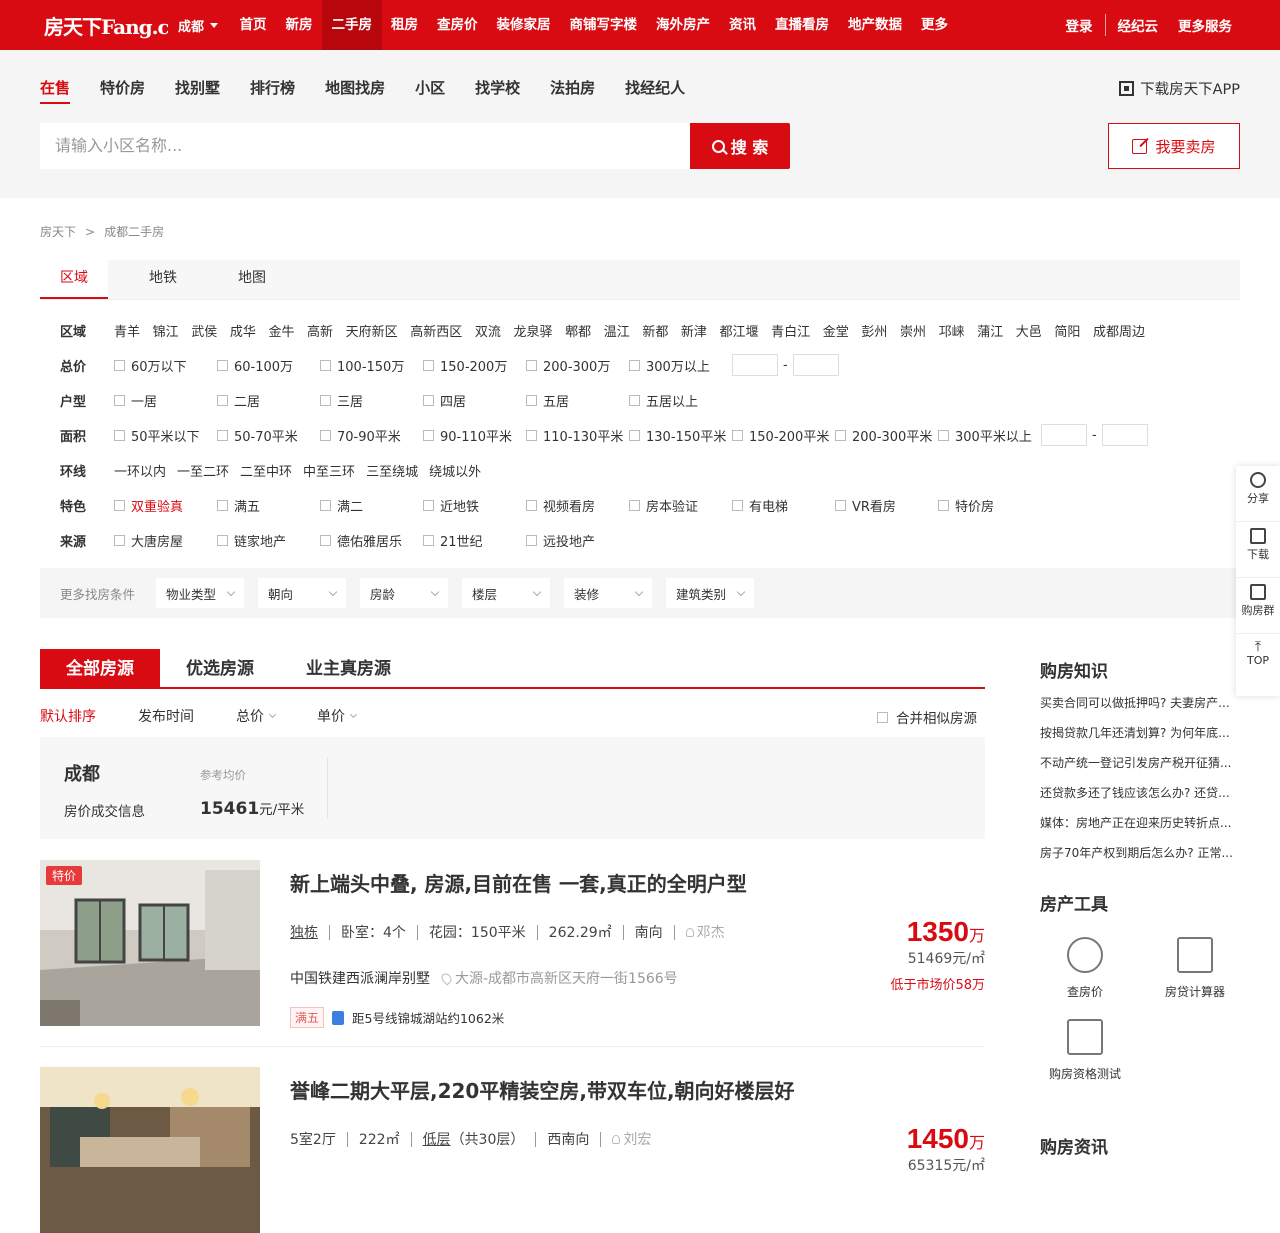 Image resolution: width=1280 pixels, height=1233 pixels. Describe the element at coordinates (710, 593) in the screenshot. I see `filter-dropdown: 建筑类别` at that location.